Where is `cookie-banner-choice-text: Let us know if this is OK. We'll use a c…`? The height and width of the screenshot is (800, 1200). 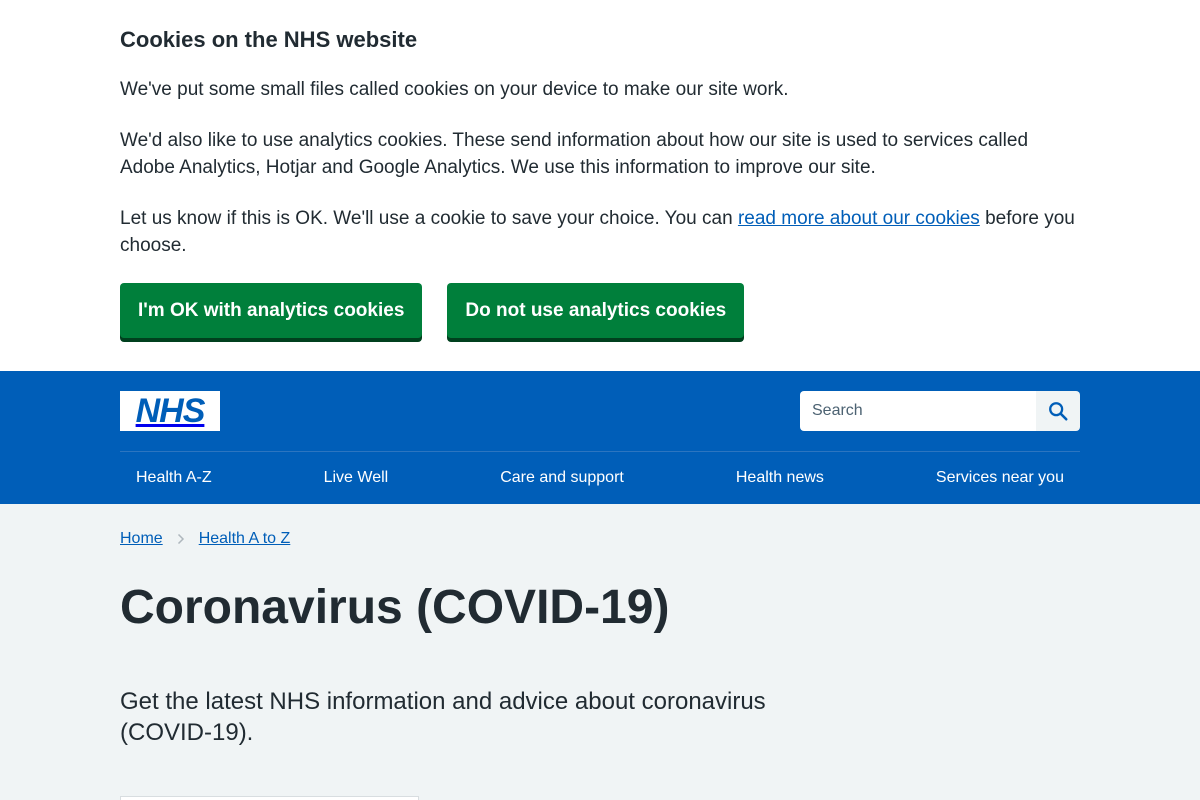
cookie-banner-choice-text: Let us know if this is OK. We'll use a c… is located at coordinates (600, 232).